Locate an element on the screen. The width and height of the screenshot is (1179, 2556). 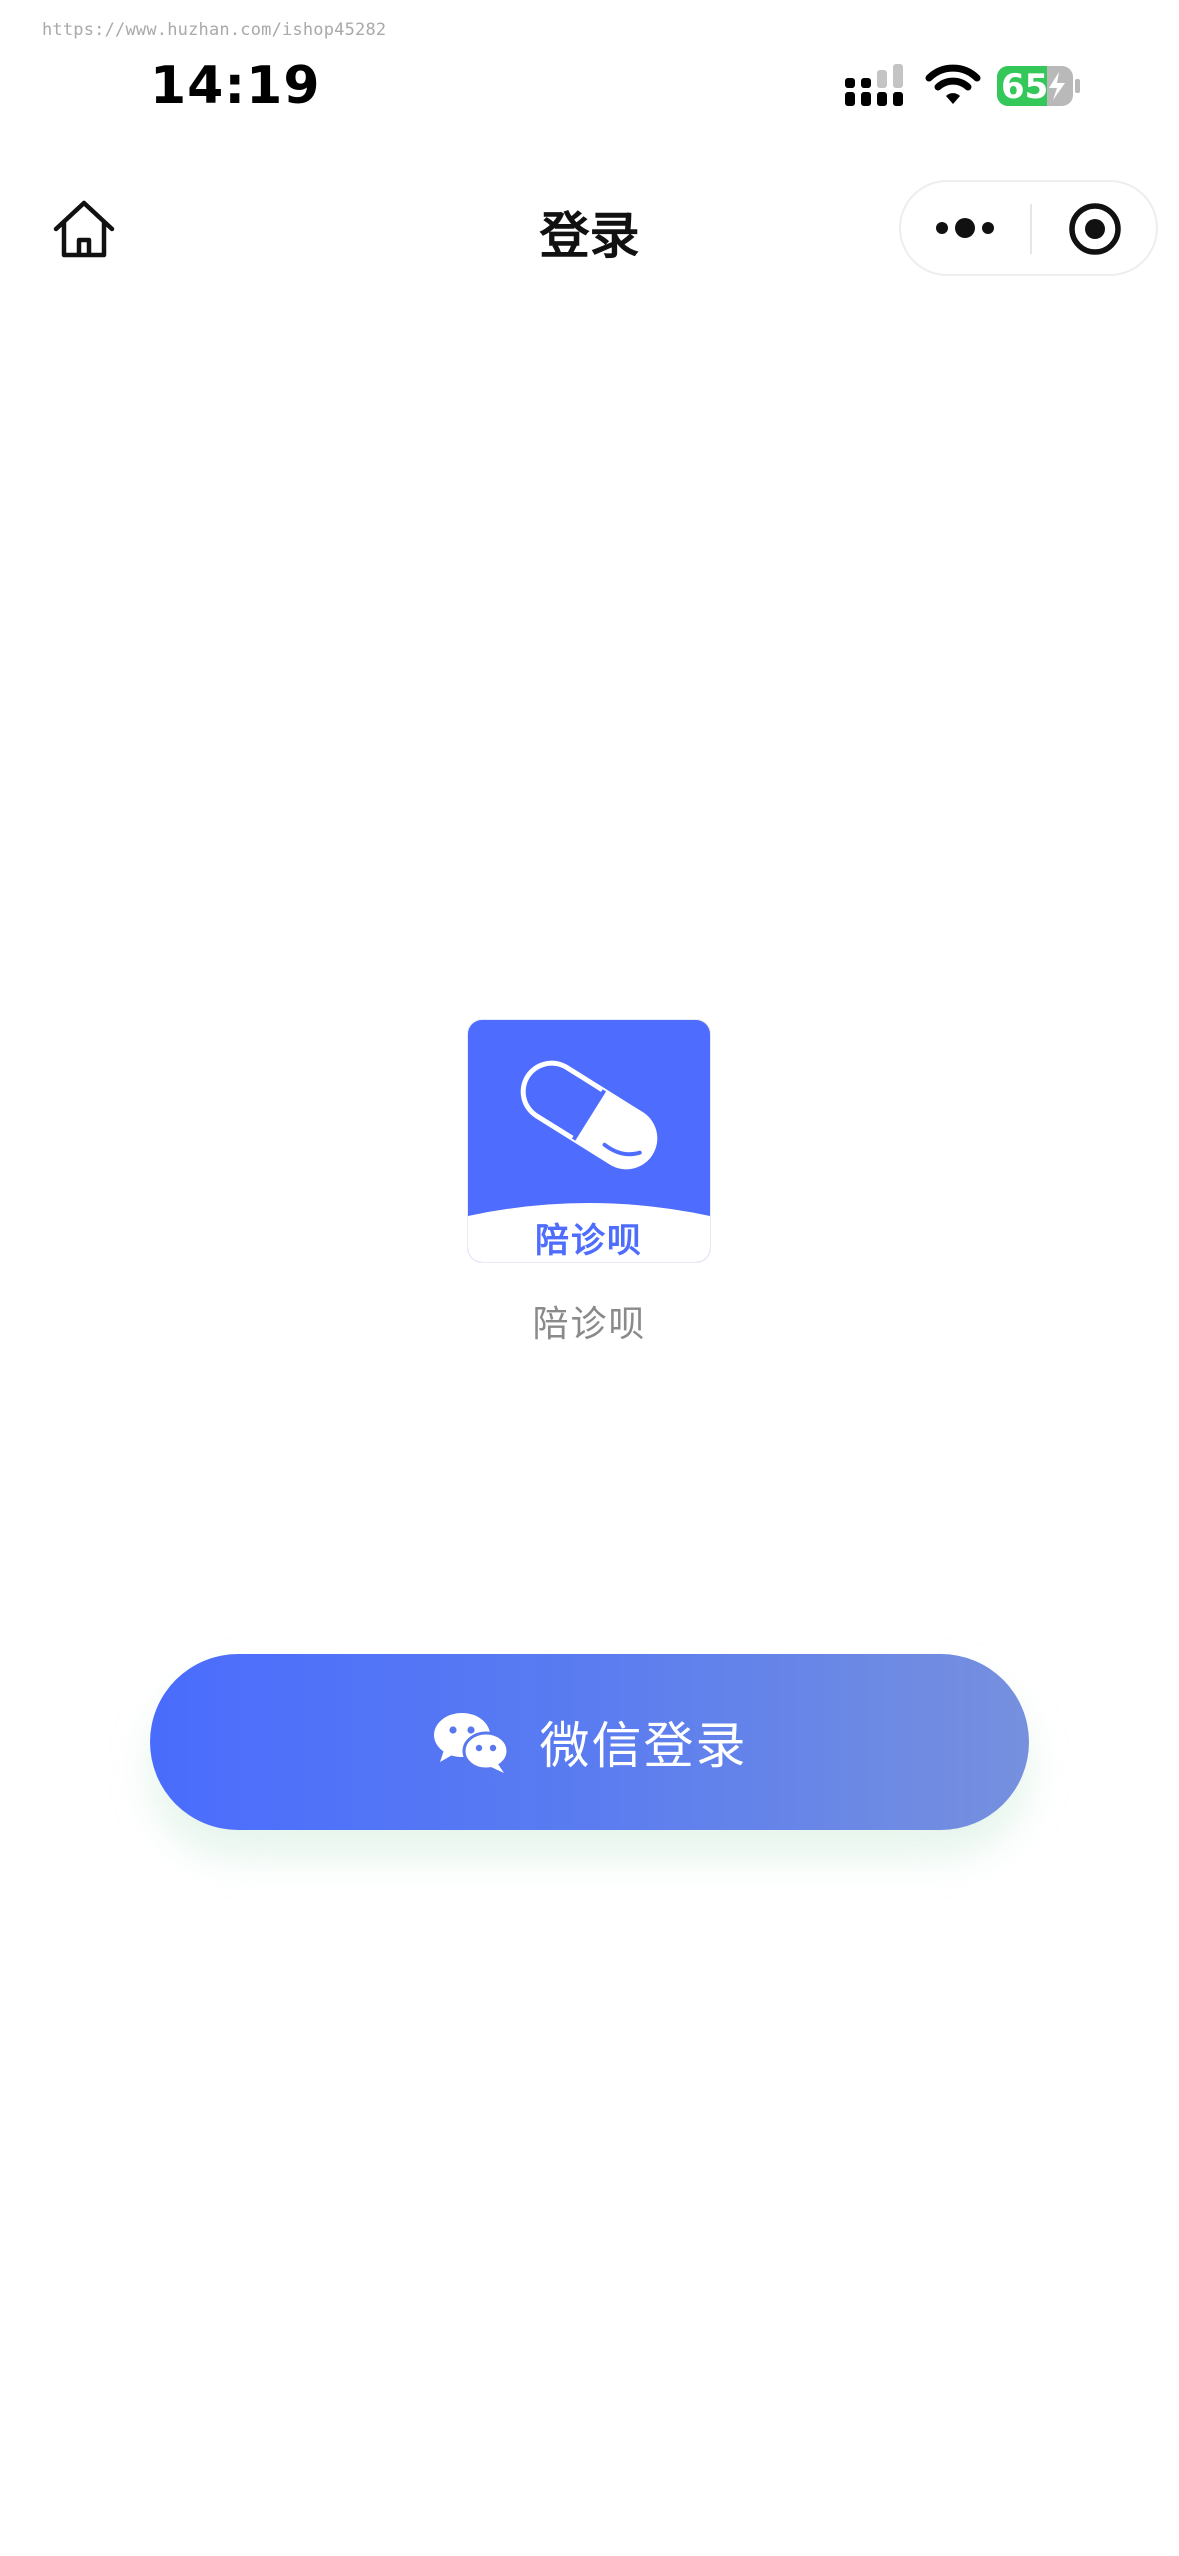
miniprogram-capsule is located at coordinates (1028, 228).